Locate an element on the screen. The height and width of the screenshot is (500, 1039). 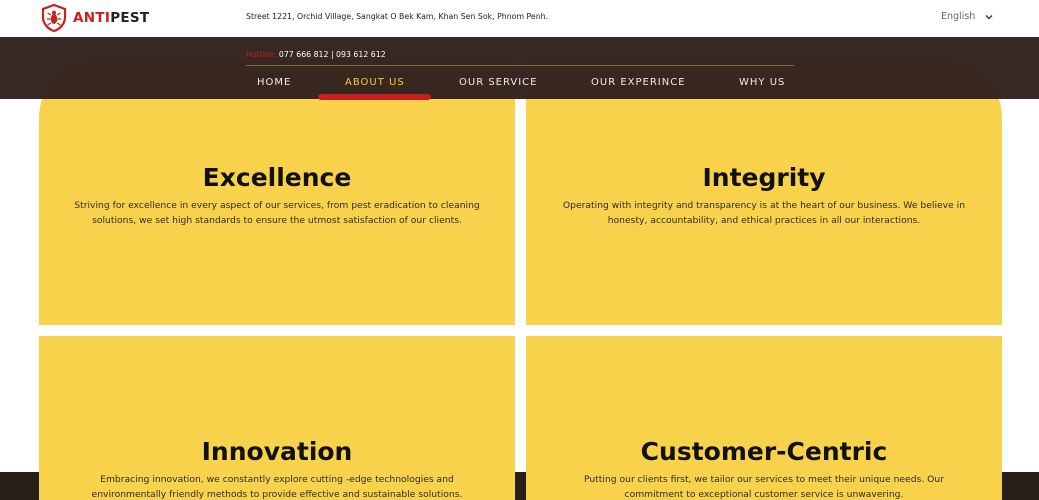
chevron-down-icon is located at coordinates (989, 17).